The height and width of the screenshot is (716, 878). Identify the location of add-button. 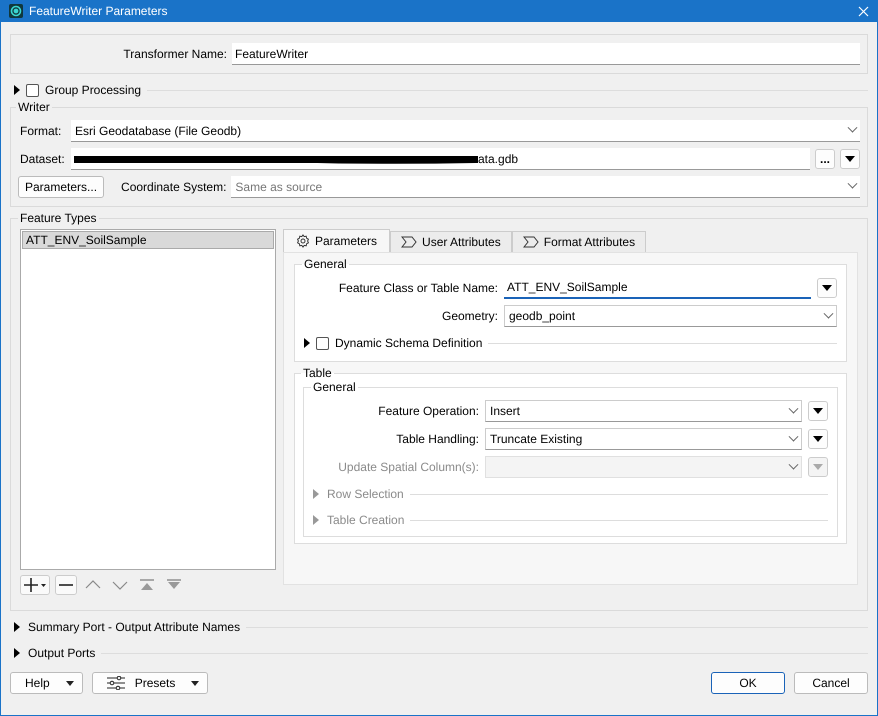
(35, 585).